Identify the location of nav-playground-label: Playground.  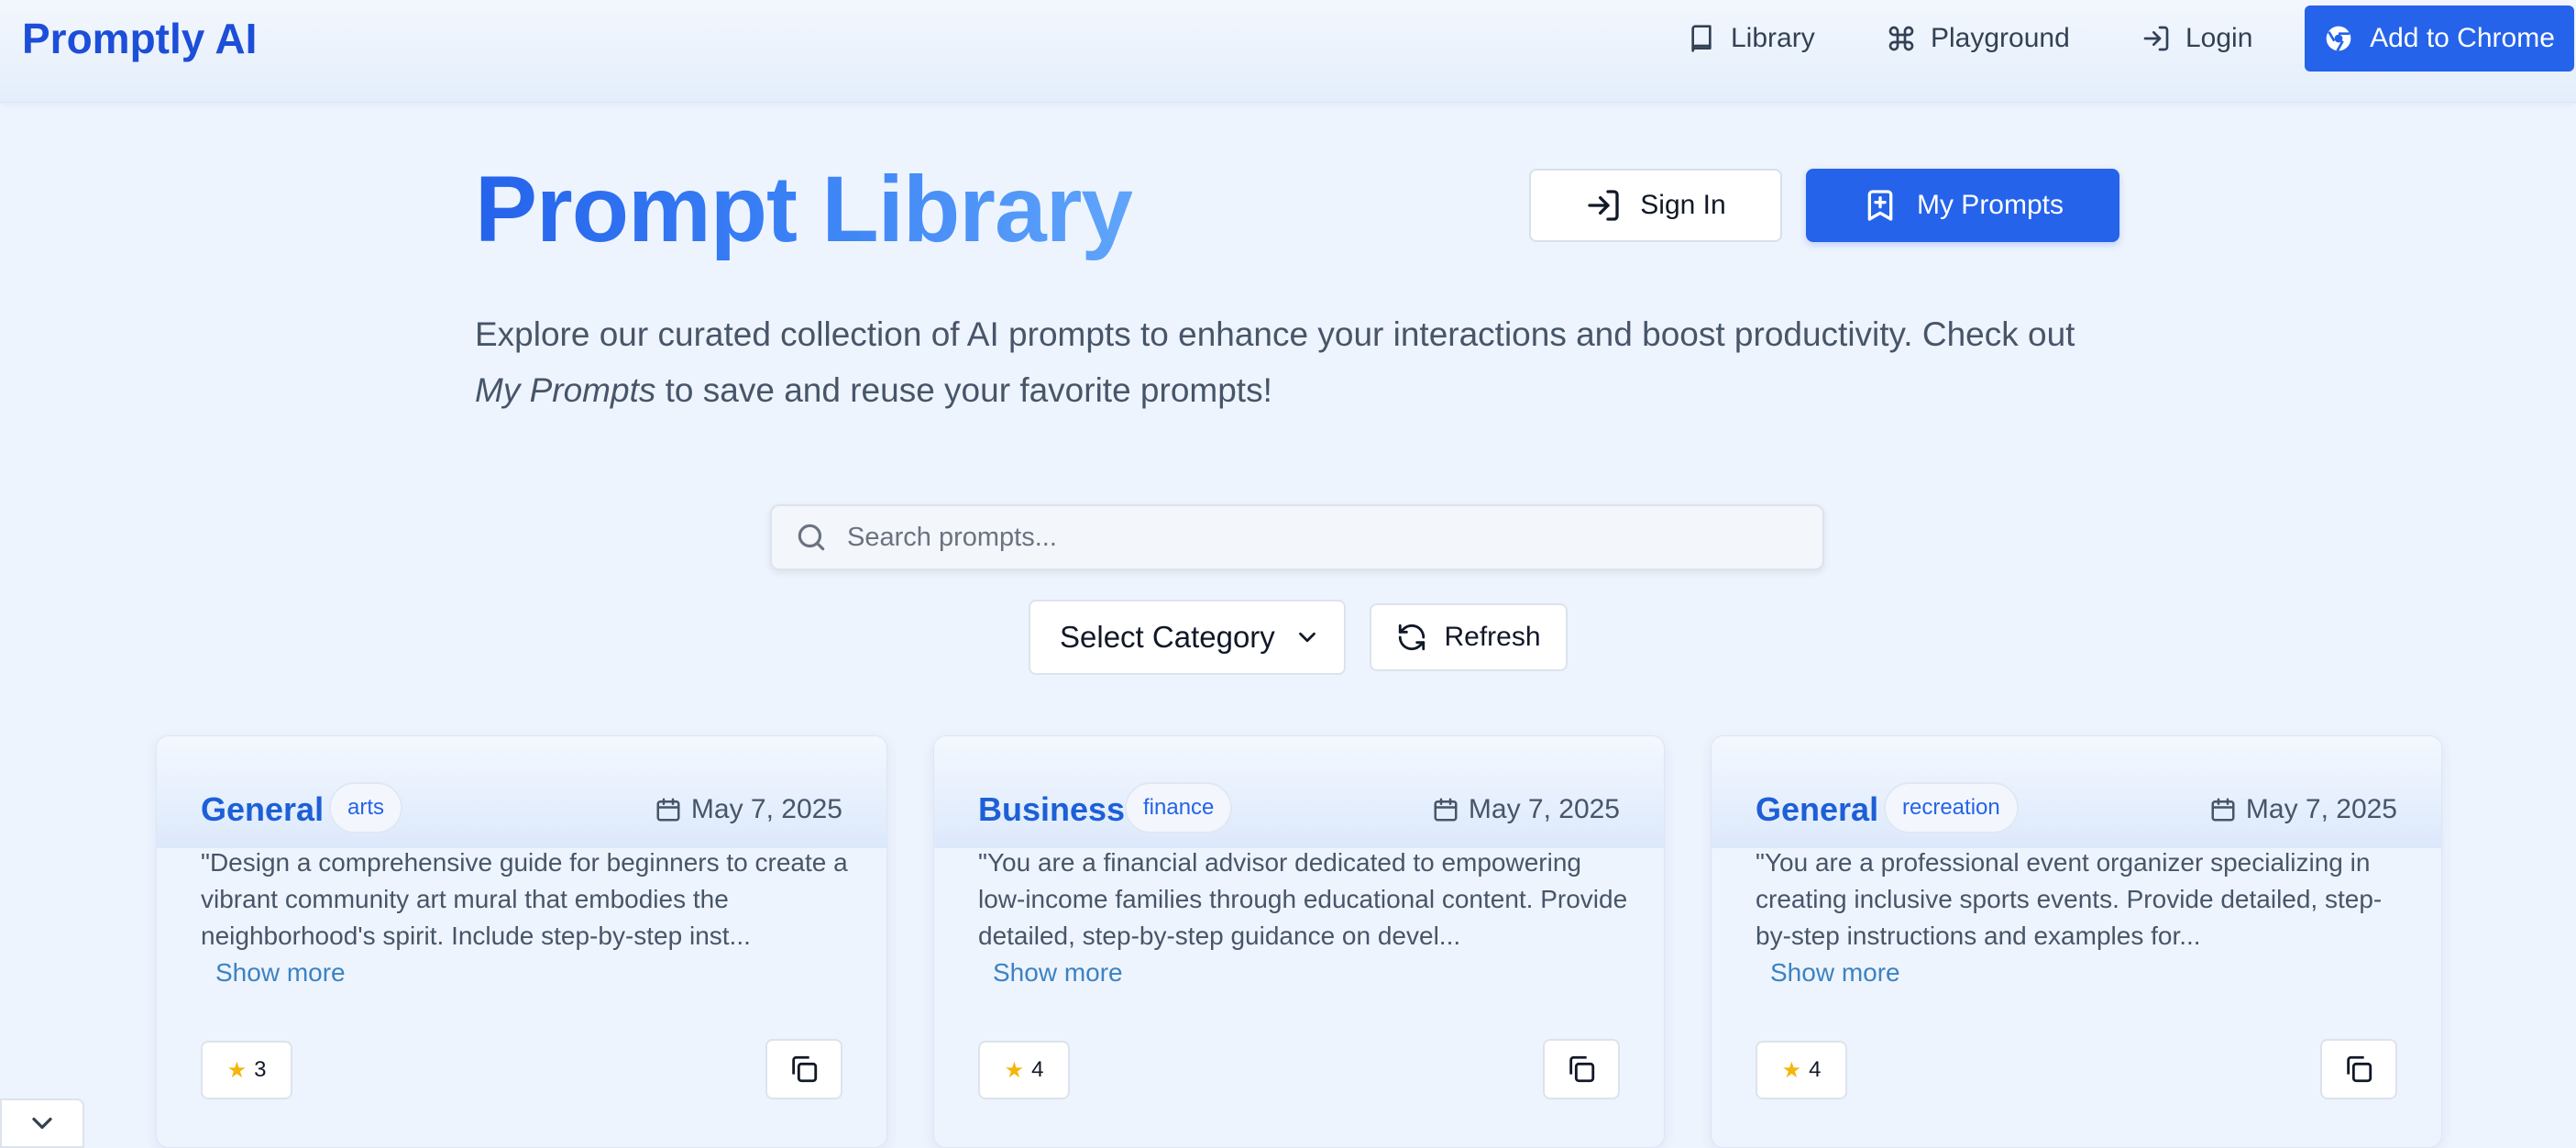
(2000, 38).